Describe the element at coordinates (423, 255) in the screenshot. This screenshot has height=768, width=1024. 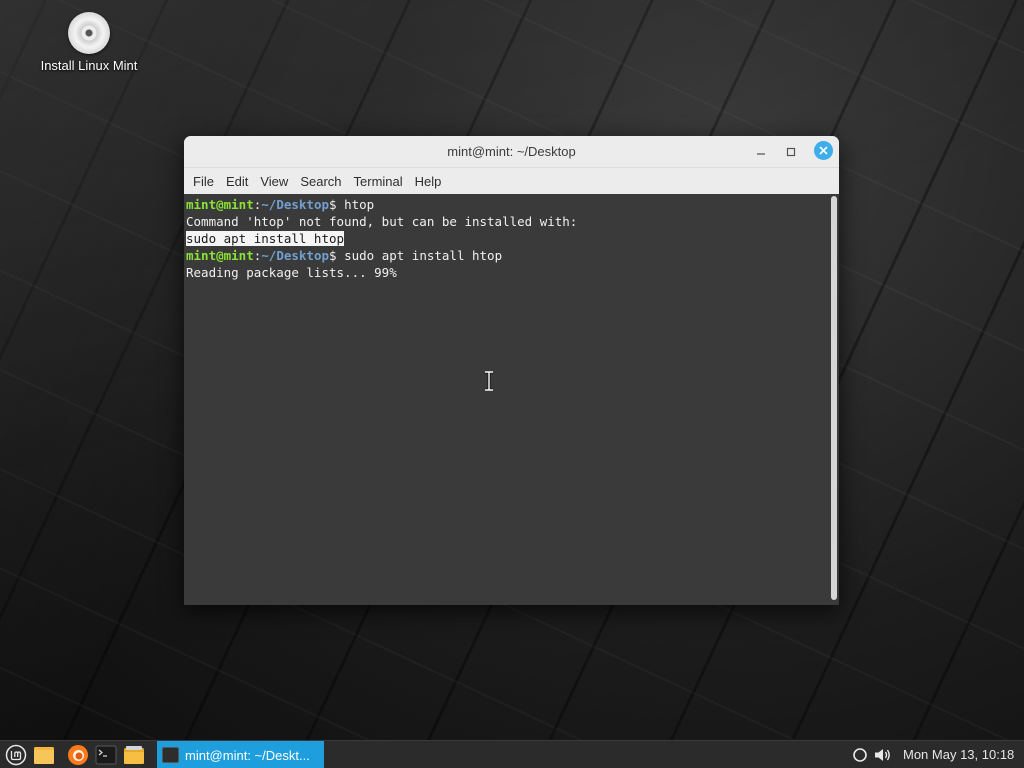
I see `command-text: sudo apt install htop` at that location.